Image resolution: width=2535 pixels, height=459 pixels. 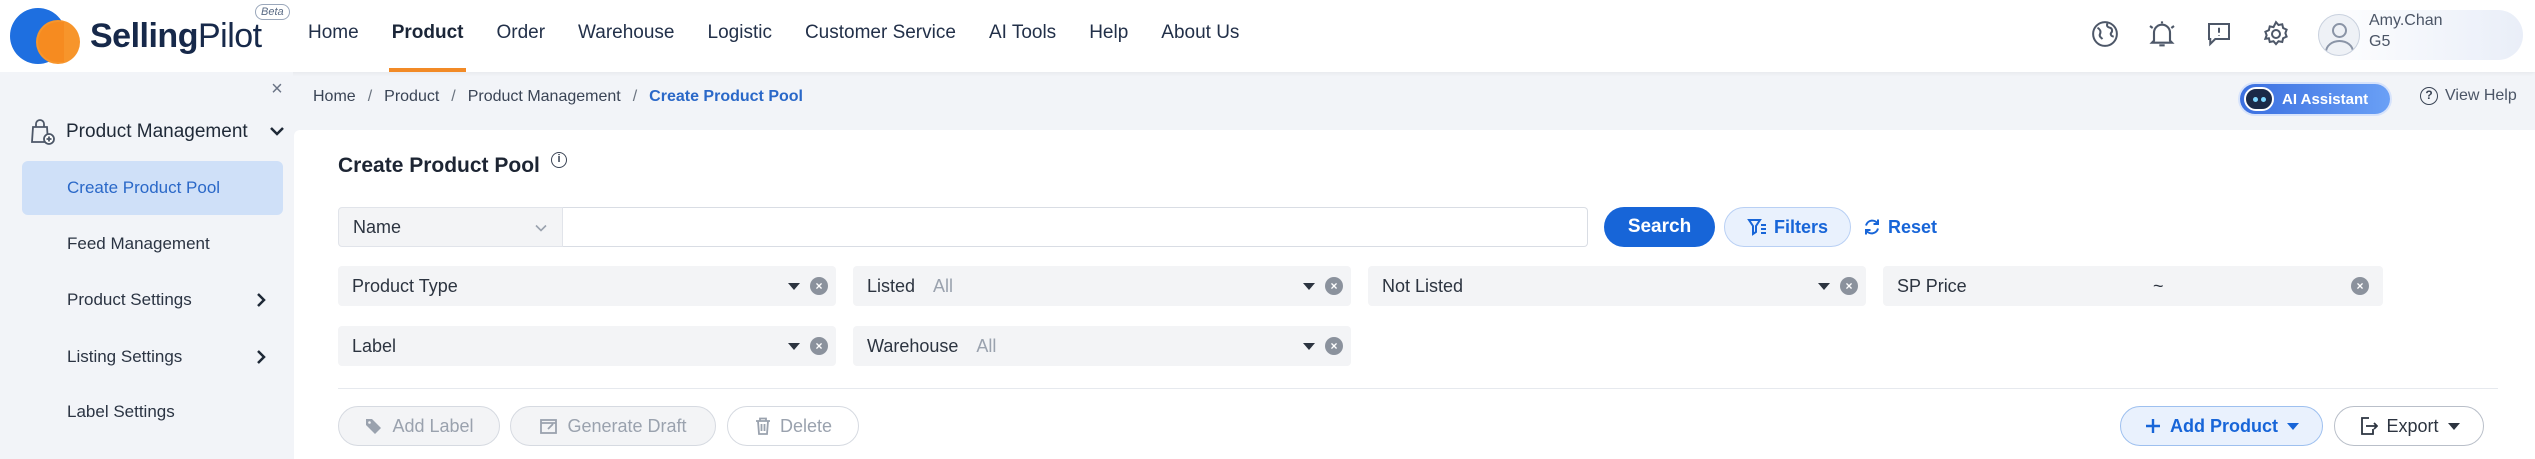 What do you see at coordinates (43, 132) in the screenshot?
I see `product-management-icon` at bounding box center [43, 132].